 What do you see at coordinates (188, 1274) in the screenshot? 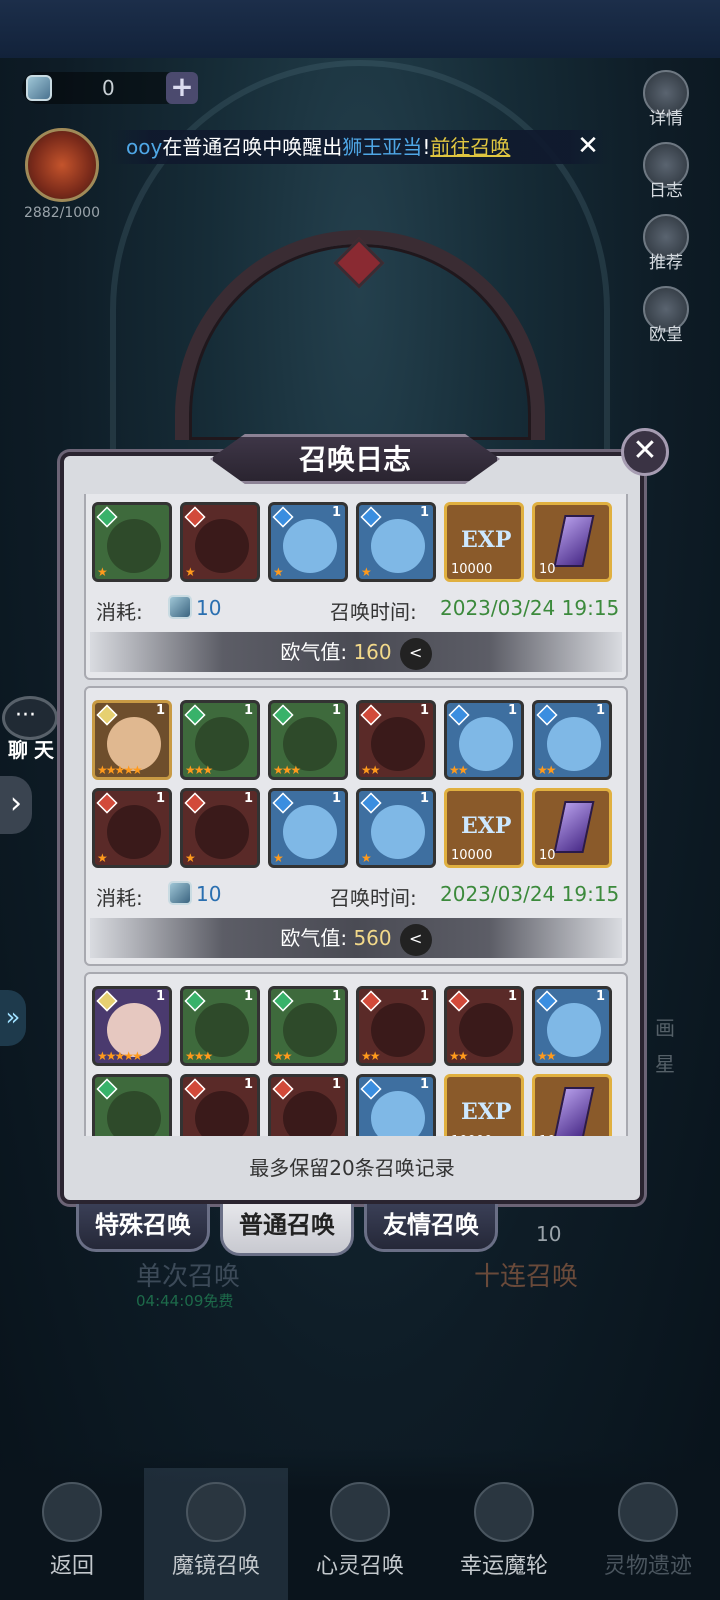
I see `single-summon-button: 单次召唤` at bounding box center [188, 1274].